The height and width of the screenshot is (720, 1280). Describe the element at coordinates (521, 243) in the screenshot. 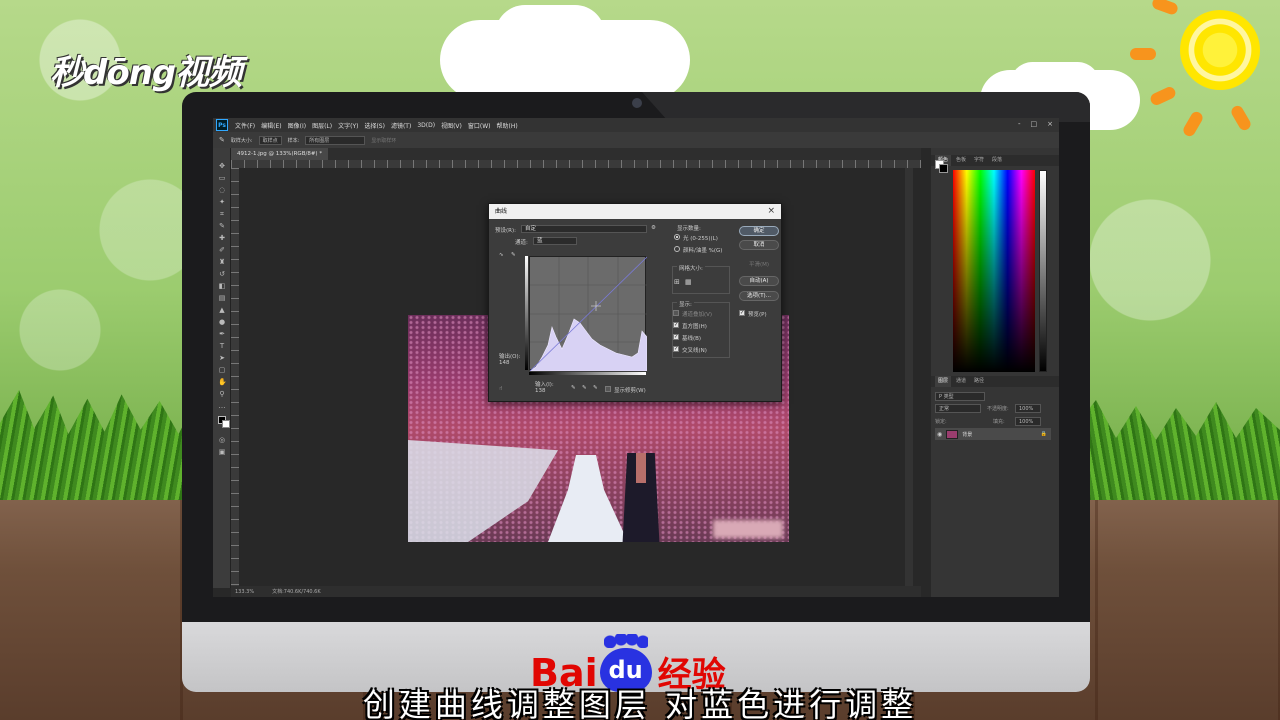

I see `channel-label: 通道:` at that location.